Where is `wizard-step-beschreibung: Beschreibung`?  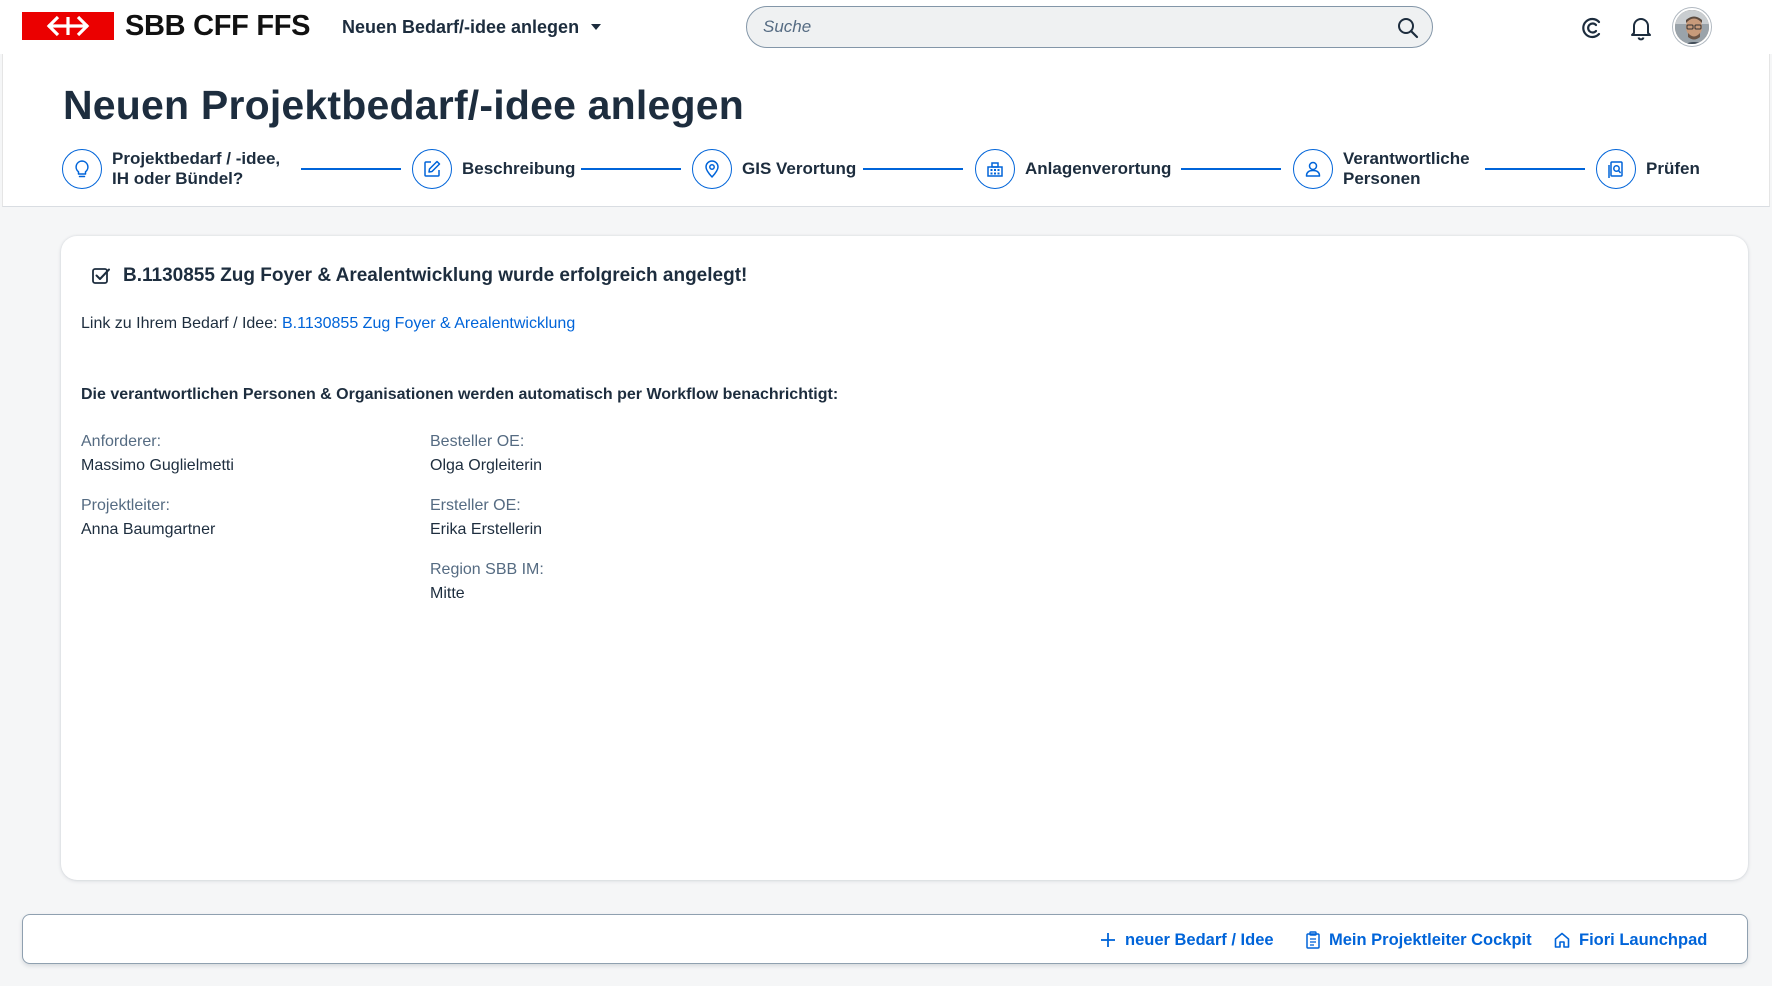
wizard-step-beschreibung: Beschreibung is located at coordinates (493, 169).